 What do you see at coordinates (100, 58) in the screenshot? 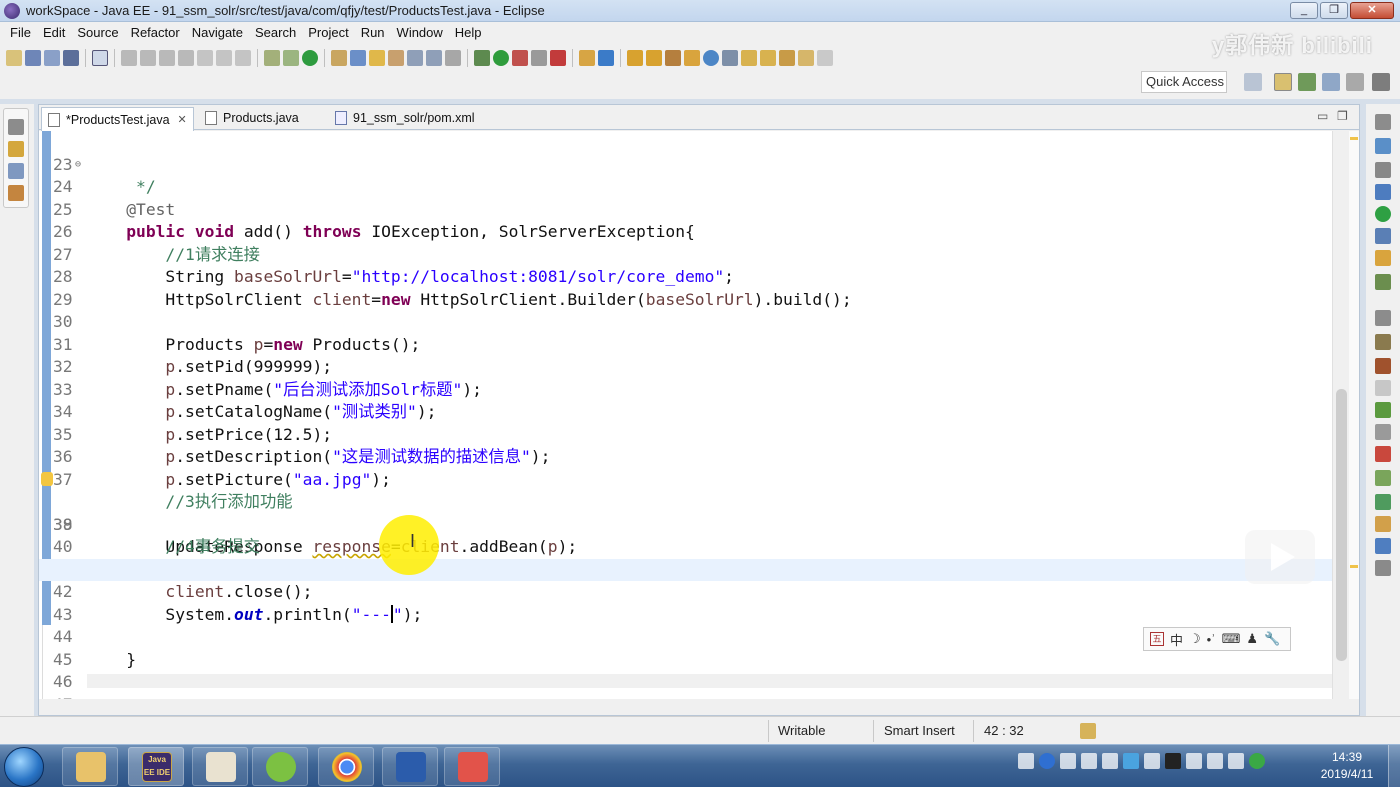
I see `pointer-icon` at bounding box center [100, 58].